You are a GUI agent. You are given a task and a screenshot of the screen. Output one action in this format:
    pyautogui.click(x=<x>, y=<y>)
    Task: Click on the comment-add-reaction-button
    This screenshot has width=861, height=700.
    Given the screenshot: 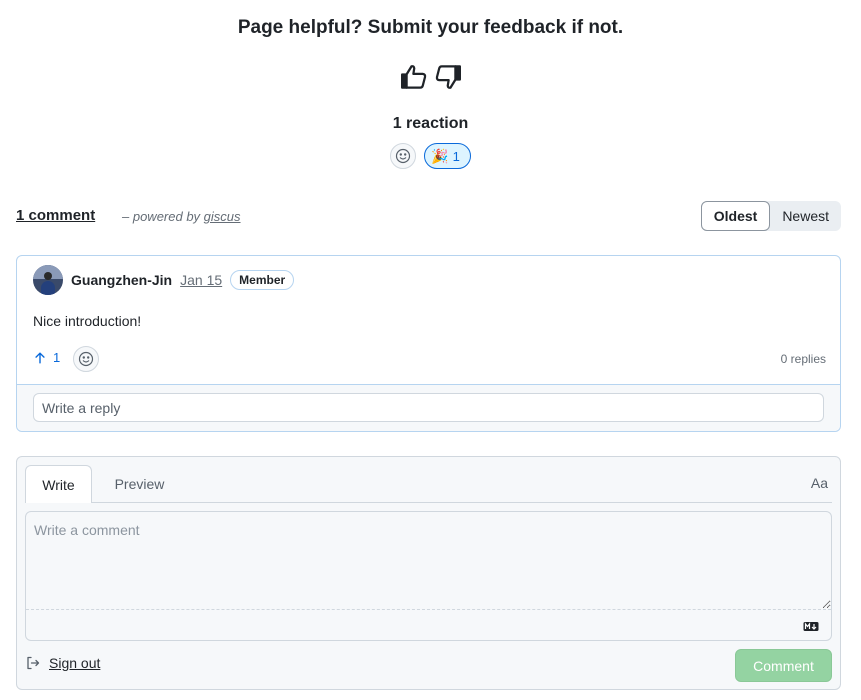 What is the action you would take?
    pyautogui.click(x=86, y=359)
    